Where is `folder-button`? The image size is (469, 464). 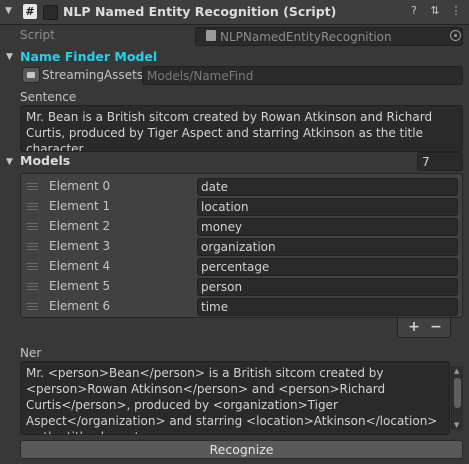 folder-button is located at coordinates (31, 75).